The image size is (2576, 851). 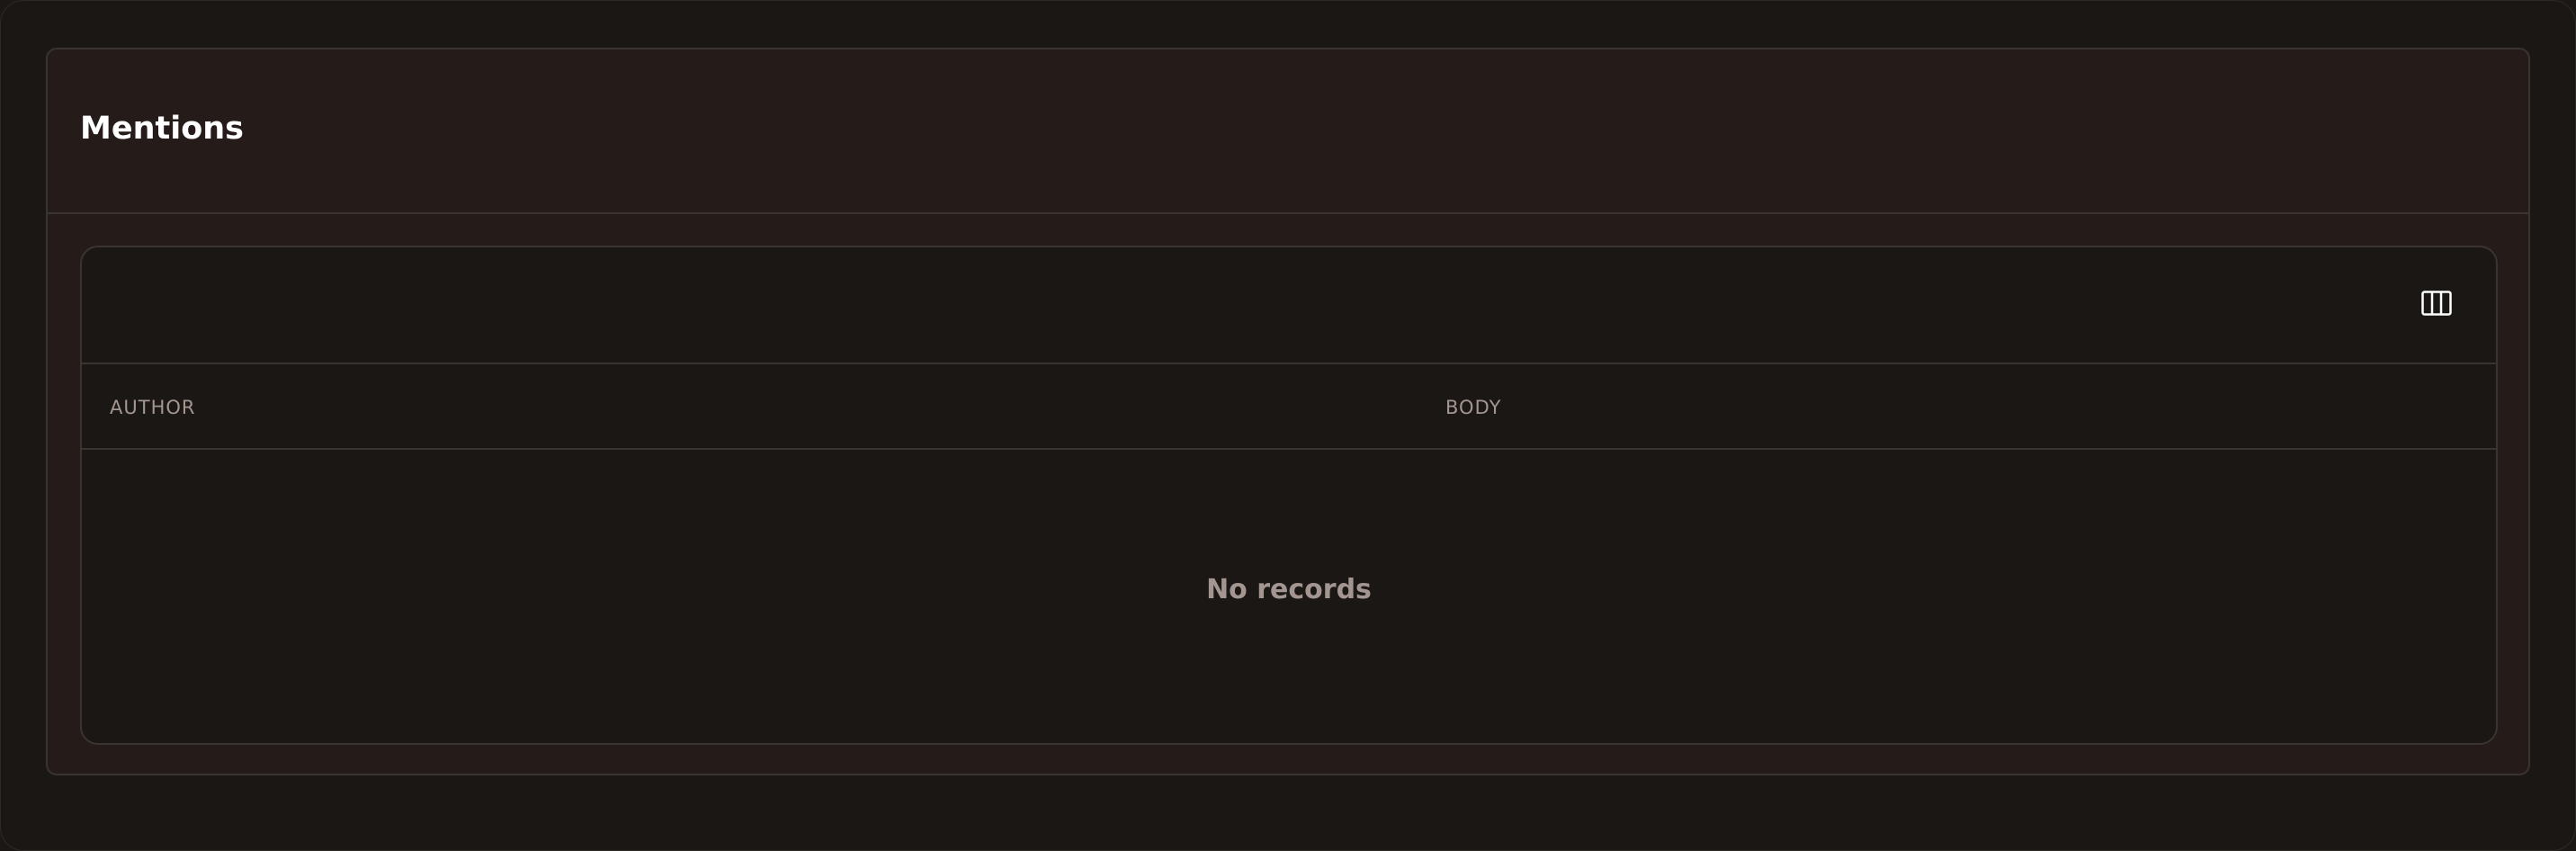 I want to click on column-header-author: AUTHOR, so click(x=152, y=408).